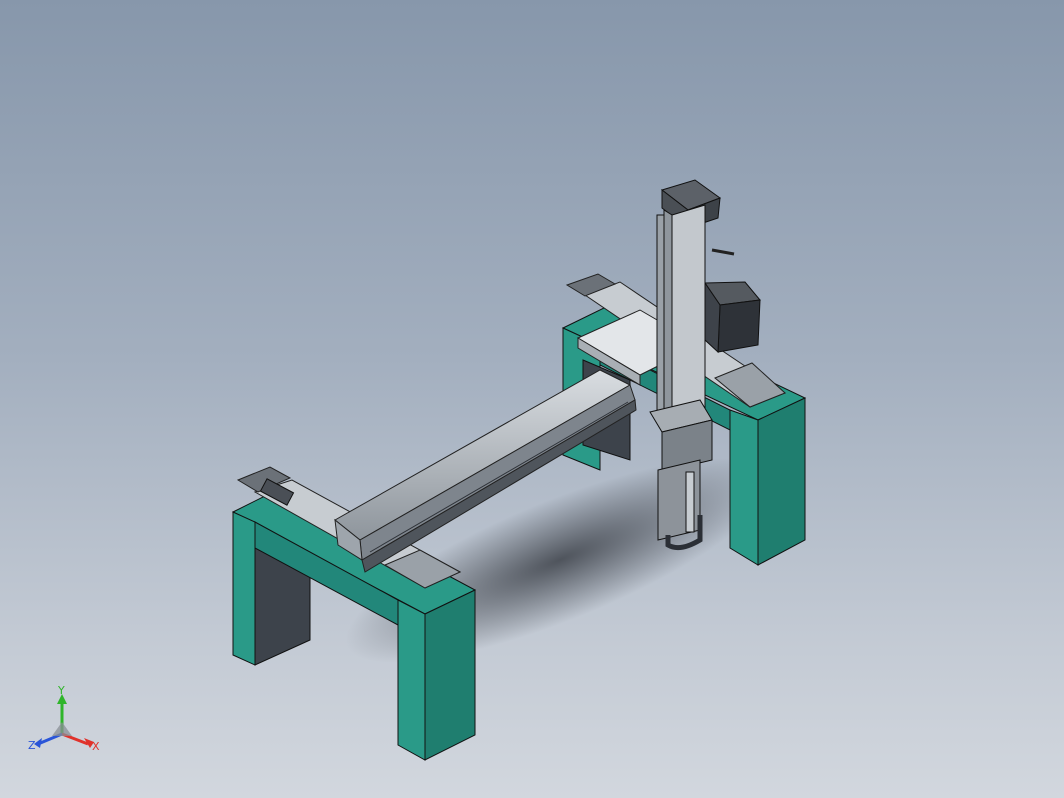  What do you see at coordinates (96, 746) in the screenshot?
I see `triad-x-label: X` at bounding box center [96, 746].